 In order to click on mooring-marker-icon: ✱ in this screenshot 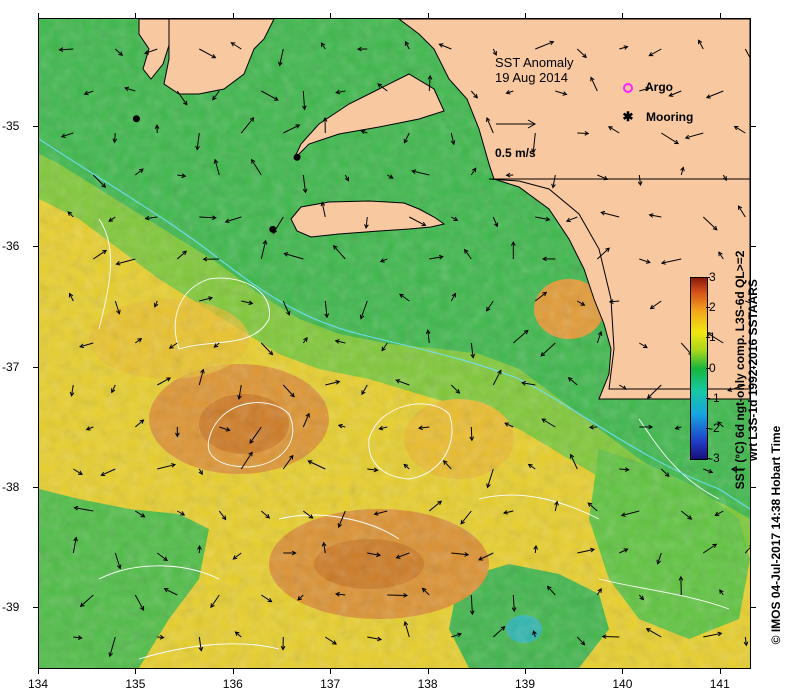, I will do `click(628, 116)`.